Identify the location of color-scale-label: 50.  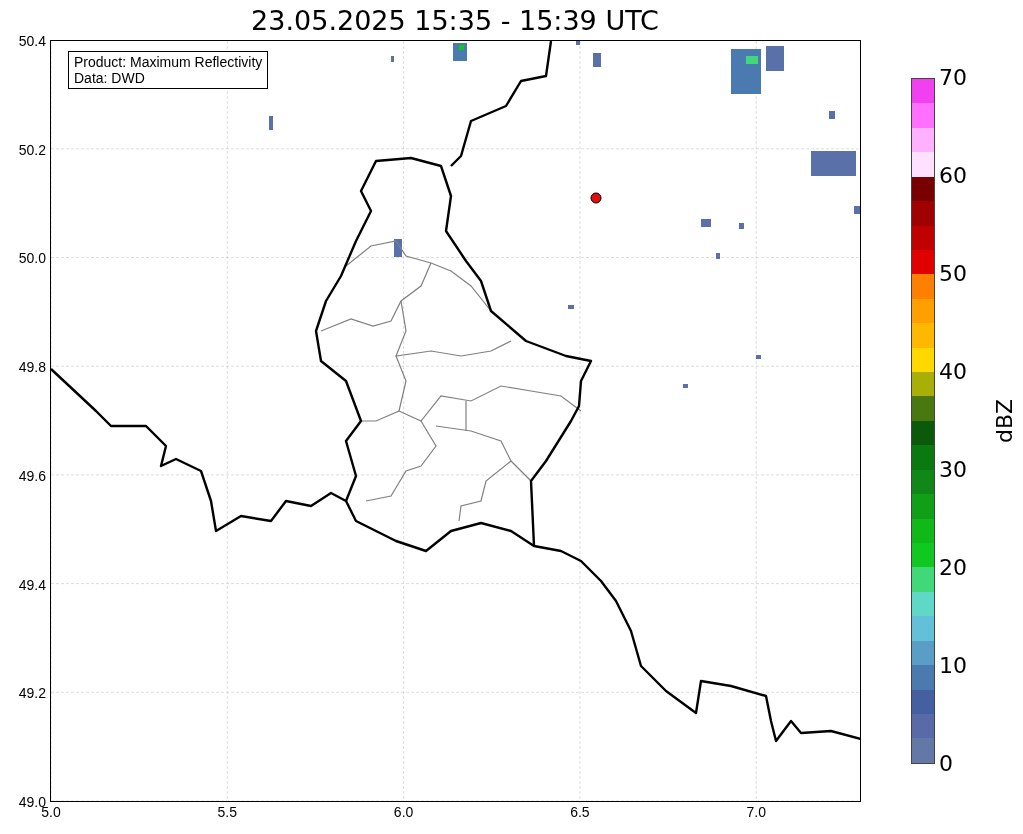
(953, 274).